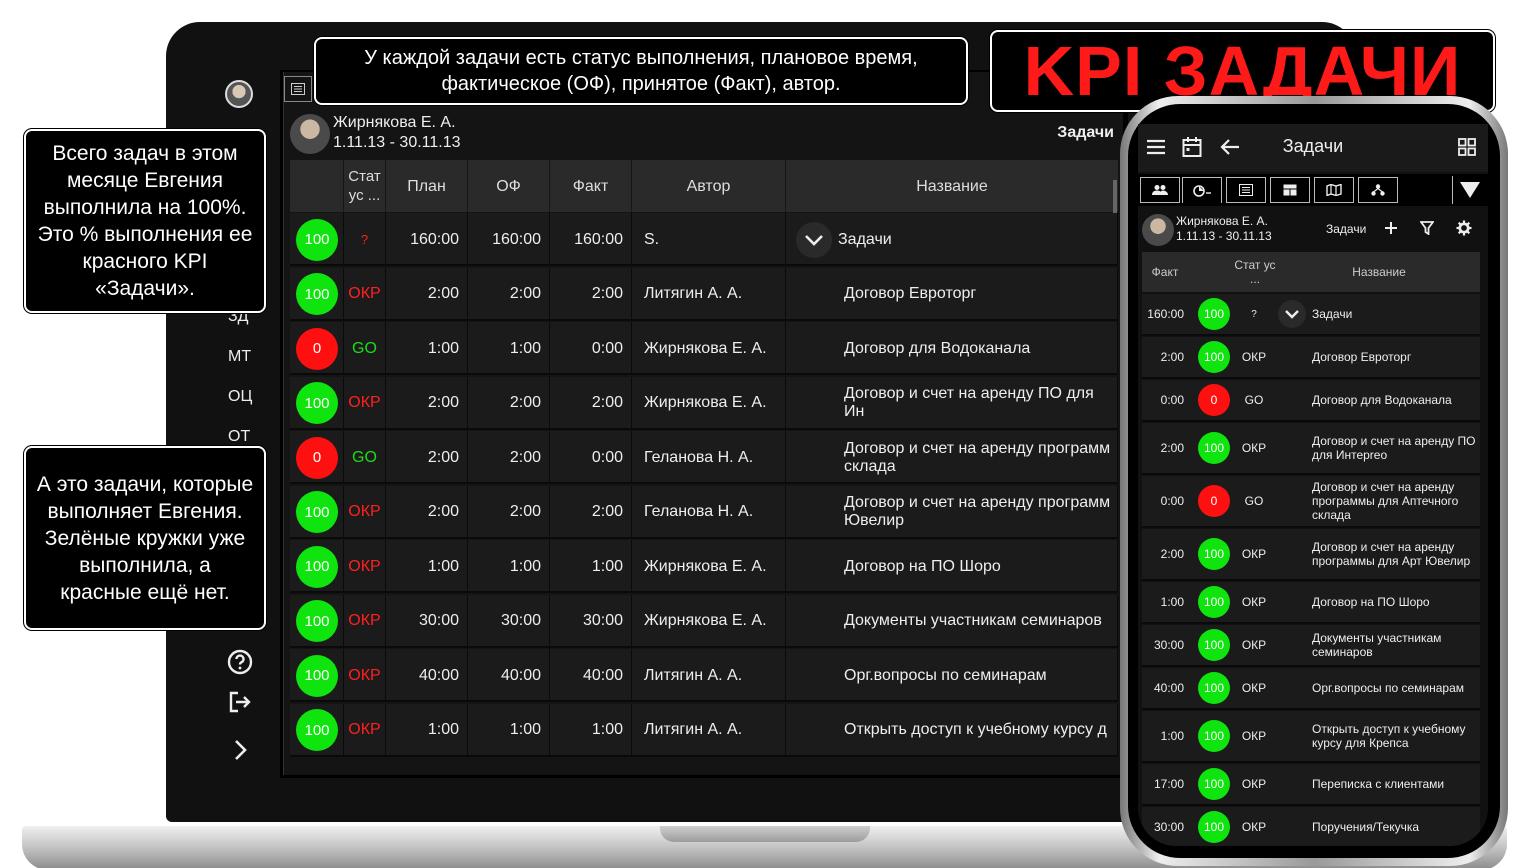  What do you see at coordinates (317, 457) in the screenshot?
I see `completion-circle: 0` at bounding box center [317, 457].